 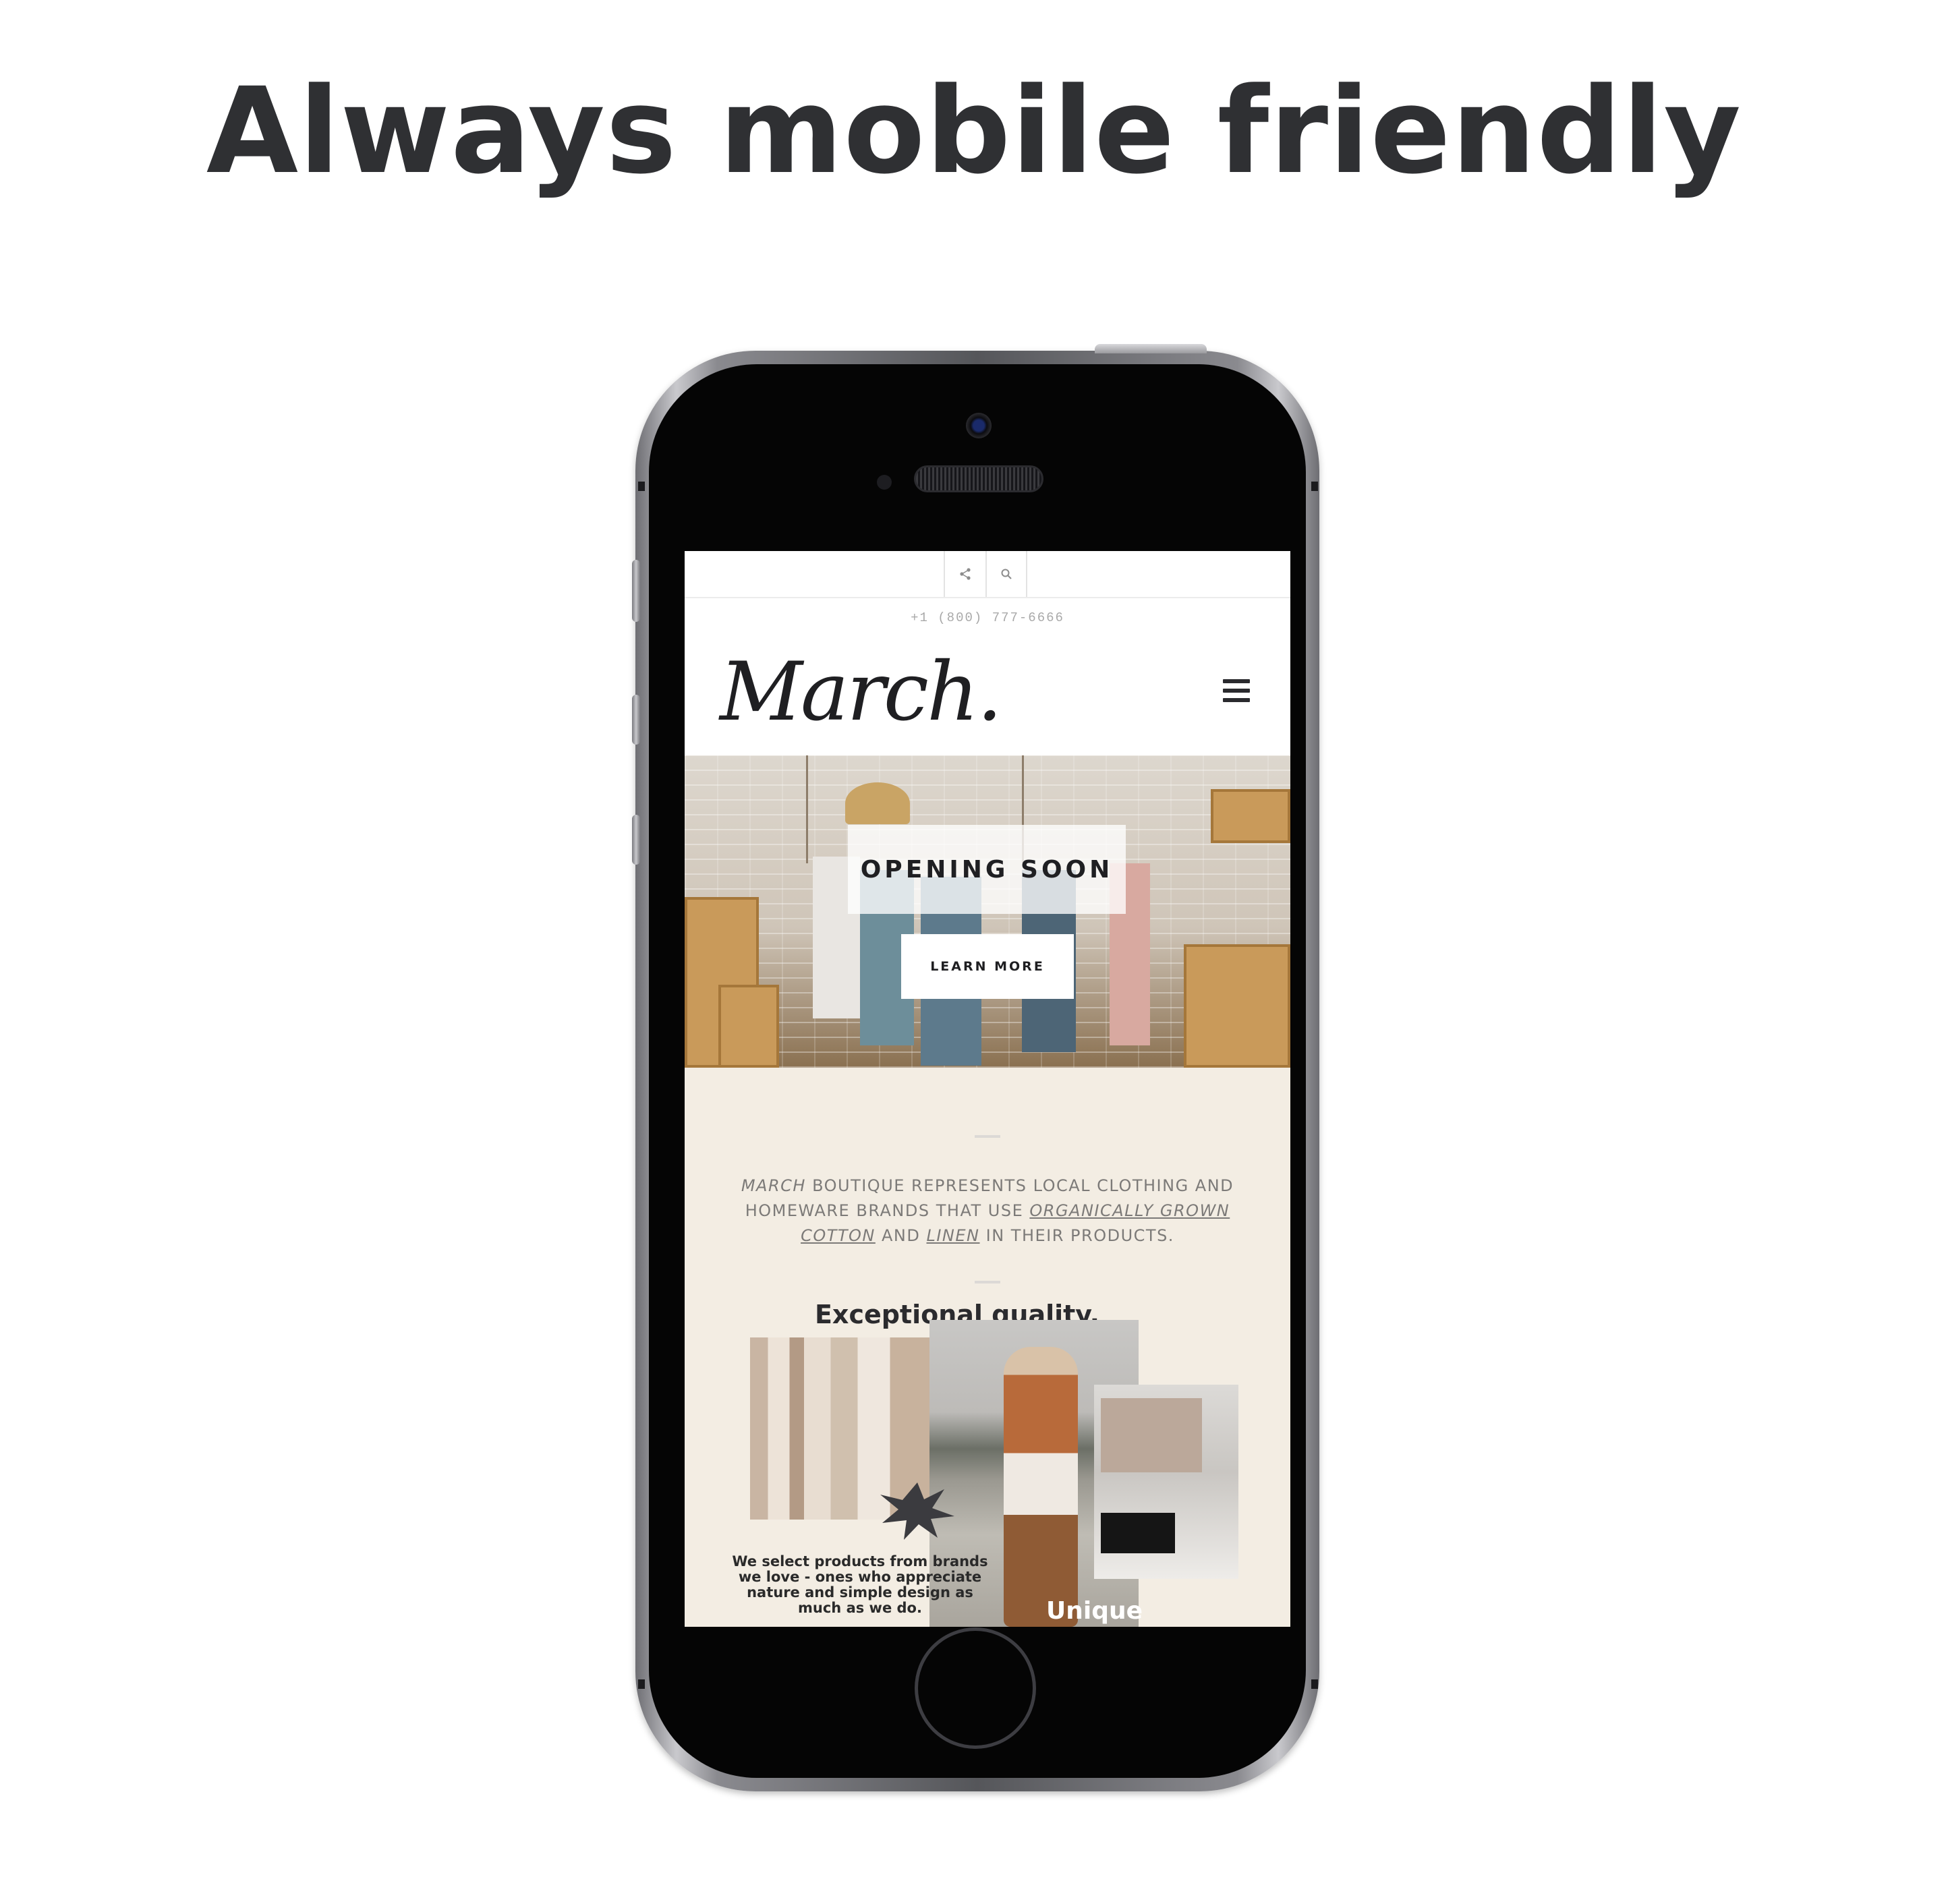 I want to click on brand-name: MARCH, so click(x=774, y=1186).